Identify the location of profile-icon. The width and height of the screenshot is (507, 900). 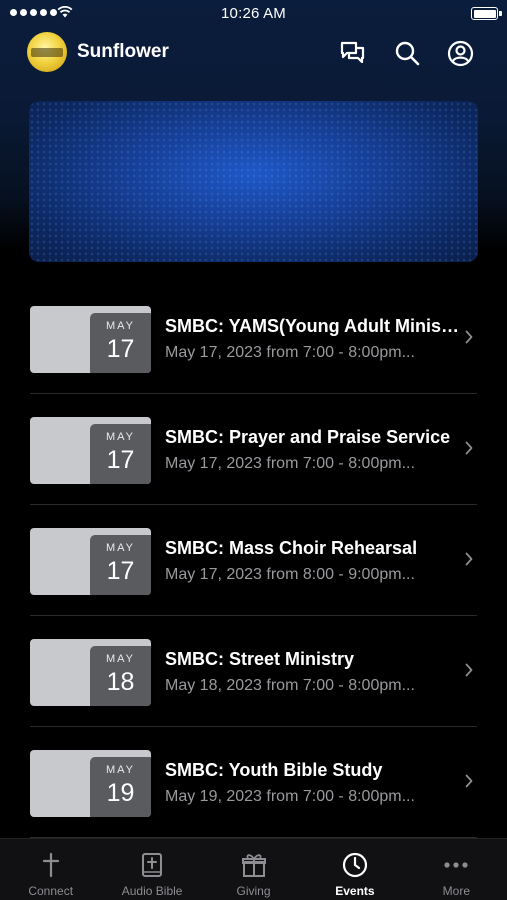
(460, 53).